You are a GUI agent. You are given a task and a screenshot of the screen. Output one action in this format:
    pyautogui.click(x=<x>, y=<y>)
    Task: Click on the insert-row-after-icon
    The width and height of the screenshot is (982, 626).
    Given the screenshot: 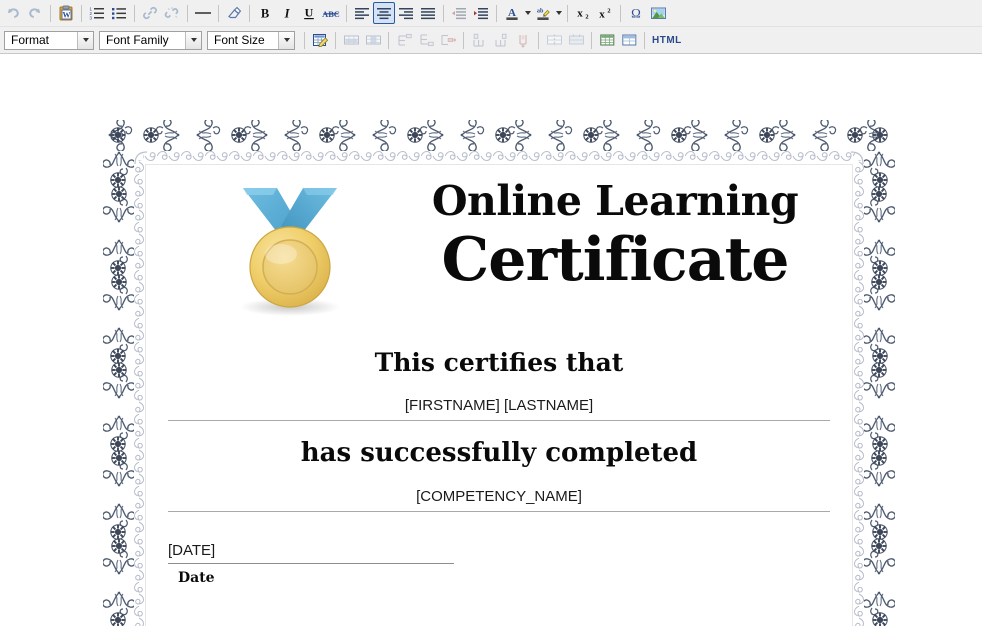 What is the action you would take?
    pyautogui.click(x=426, y=40)
    